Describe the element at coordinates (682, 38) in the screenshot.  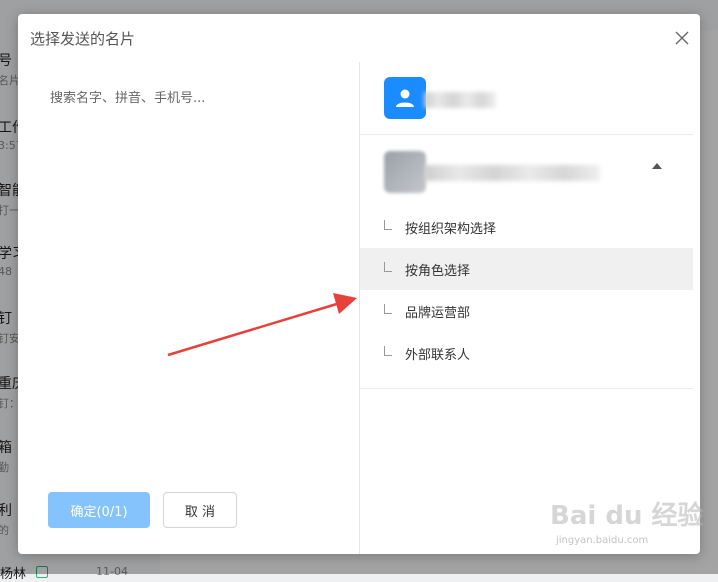
I see `close-icon` at that location.